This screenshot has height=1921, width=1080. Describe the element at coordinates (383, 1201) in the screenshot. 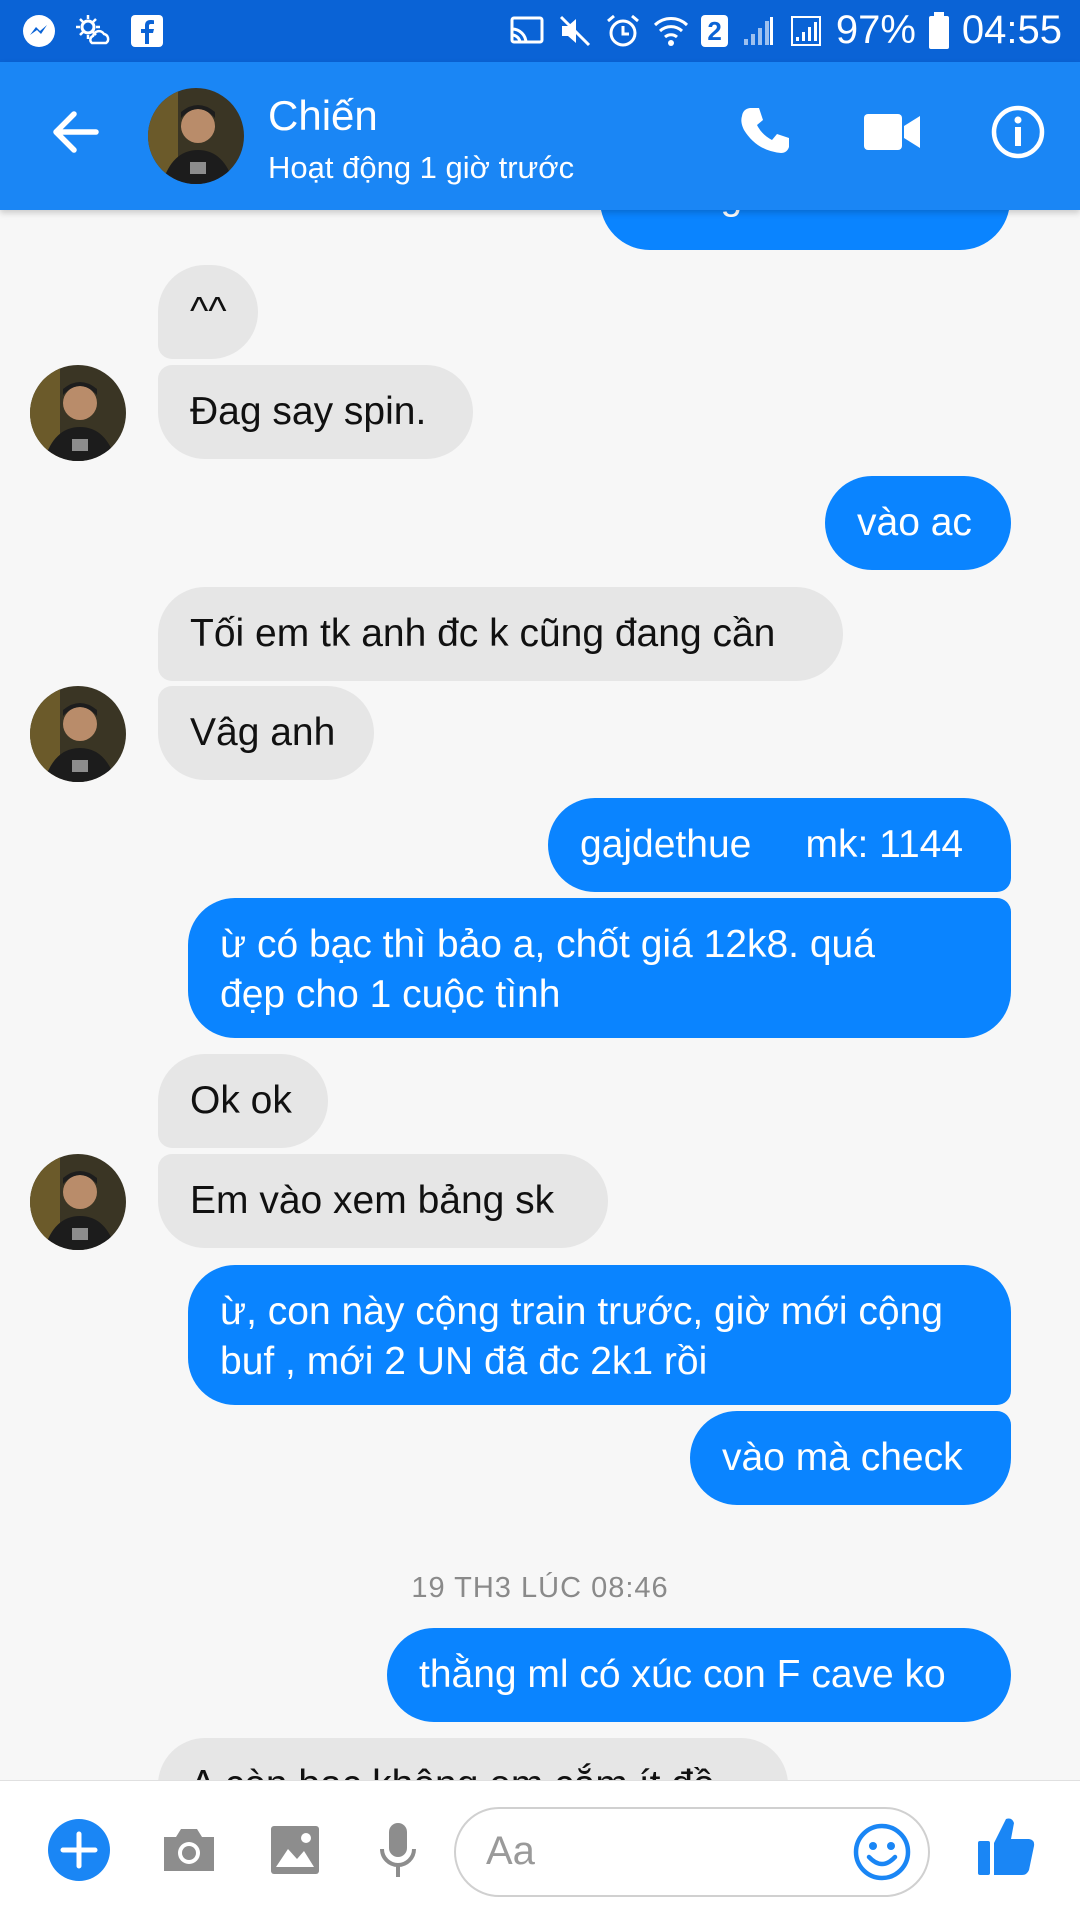

I see `message-incoming: Em vào xem bảng sk` at that location.